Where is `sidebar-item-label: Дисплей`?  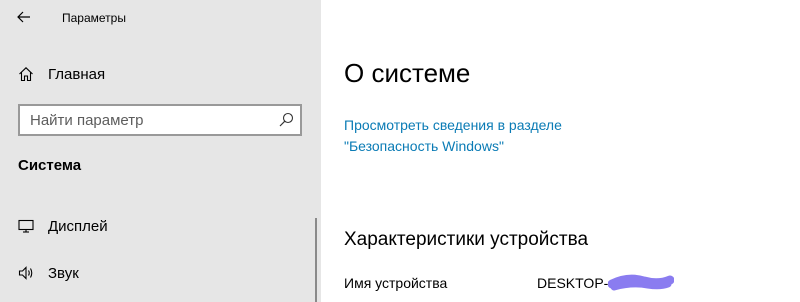
sidebar-item-label: Дисплей is located at coordinates (78, 226).